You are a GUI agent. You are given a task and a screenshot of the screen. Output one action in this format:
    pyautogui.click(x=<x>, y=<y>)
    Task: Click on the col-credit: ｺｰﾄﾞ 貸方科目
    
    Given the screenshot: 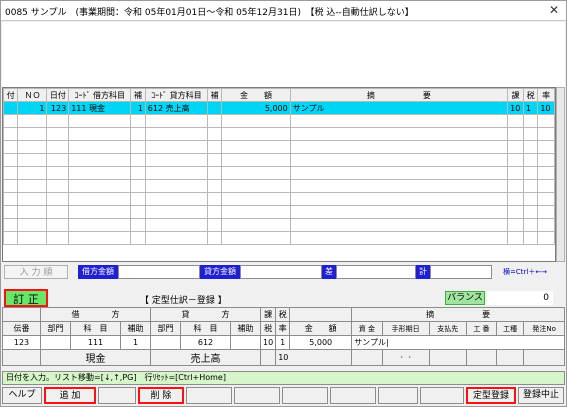 What is the action you would take?
    pyautogui.click(x=176, y=95)
    